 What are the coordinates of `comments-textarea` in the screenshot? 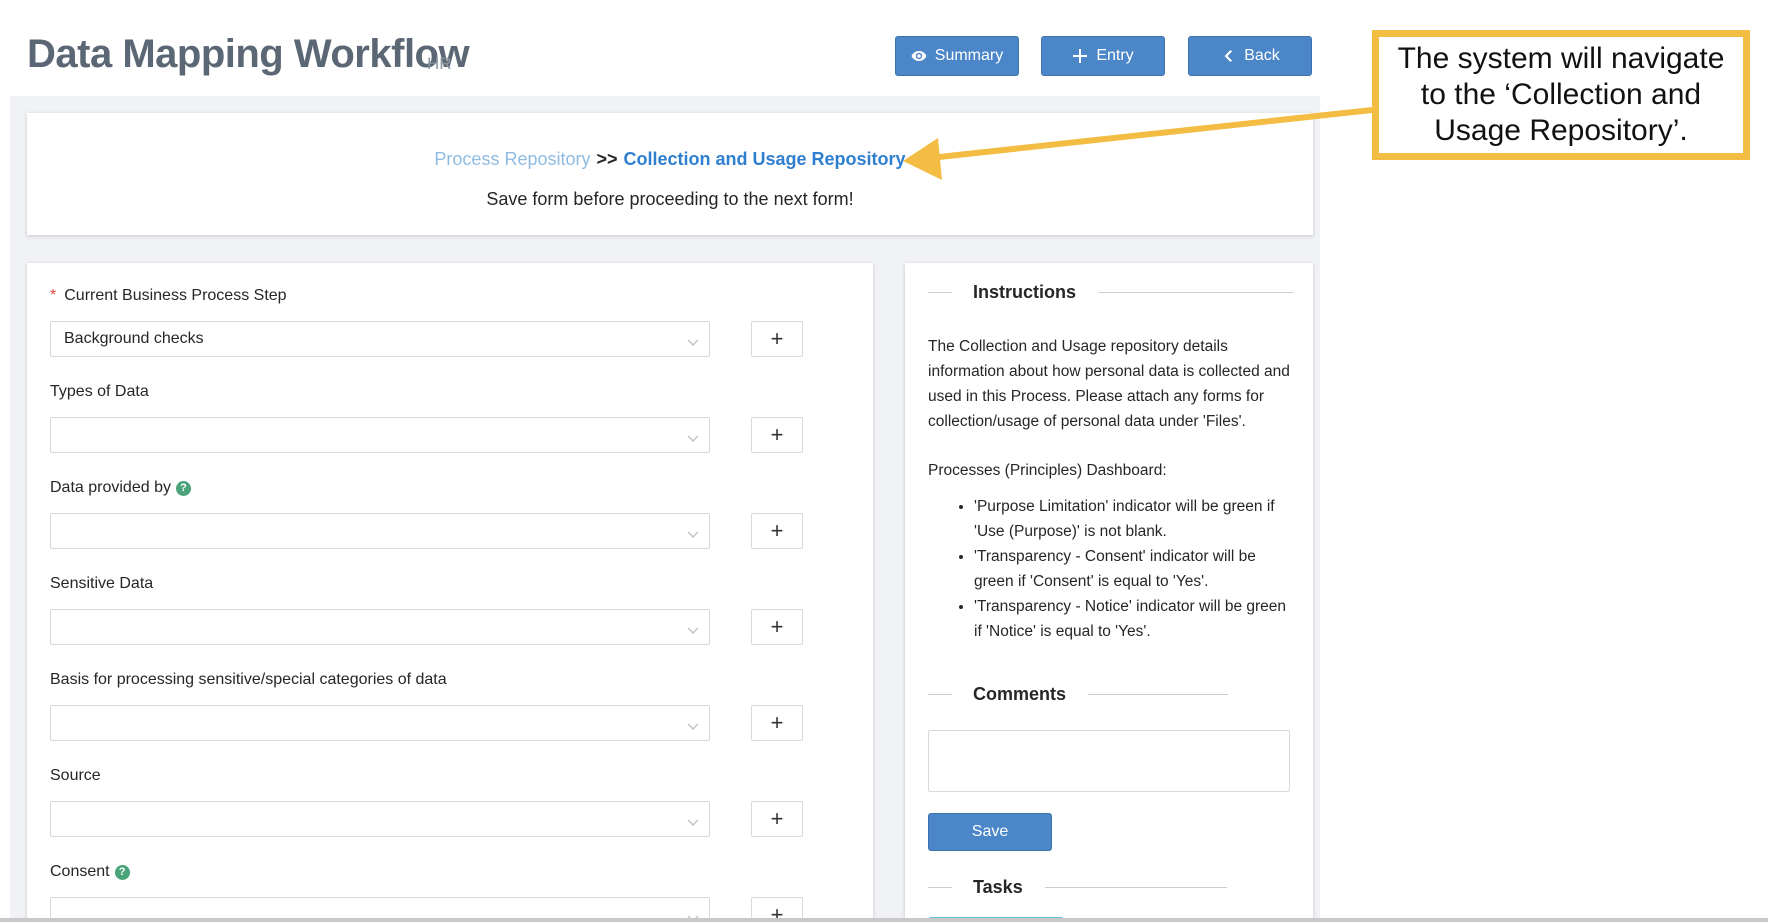 It's located at (1109, 761).